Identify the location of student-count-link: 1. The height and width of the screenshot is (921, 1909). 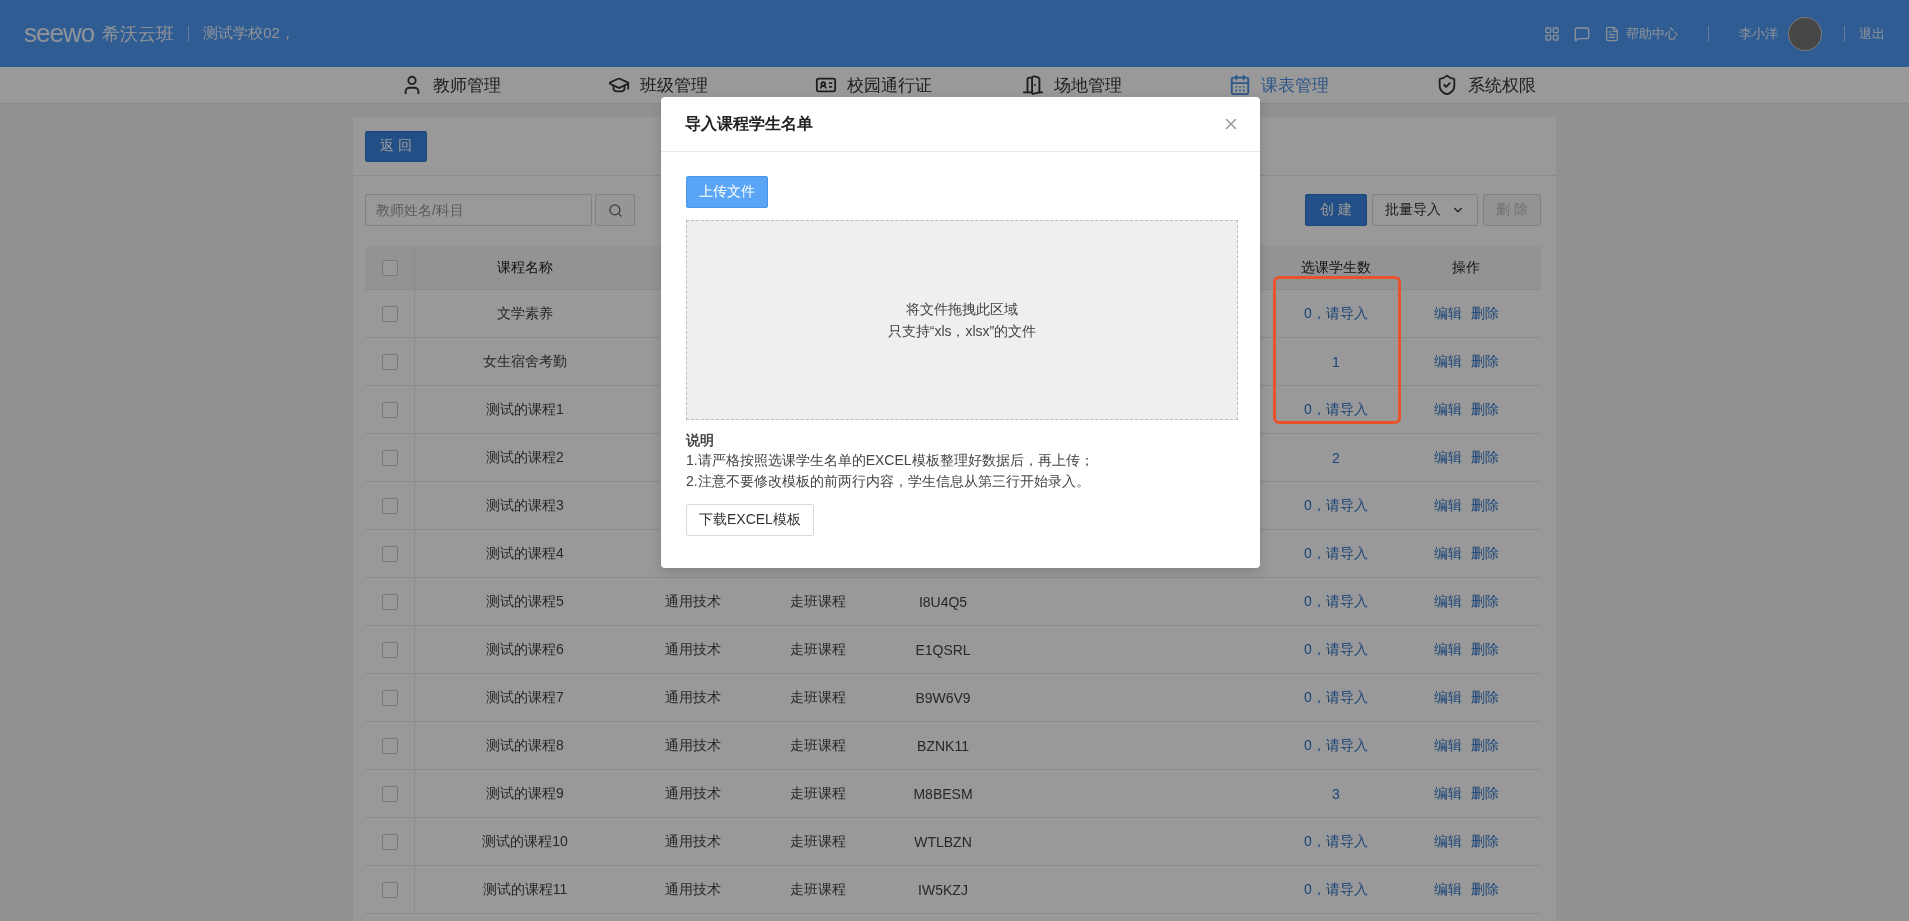
(1336, 361).